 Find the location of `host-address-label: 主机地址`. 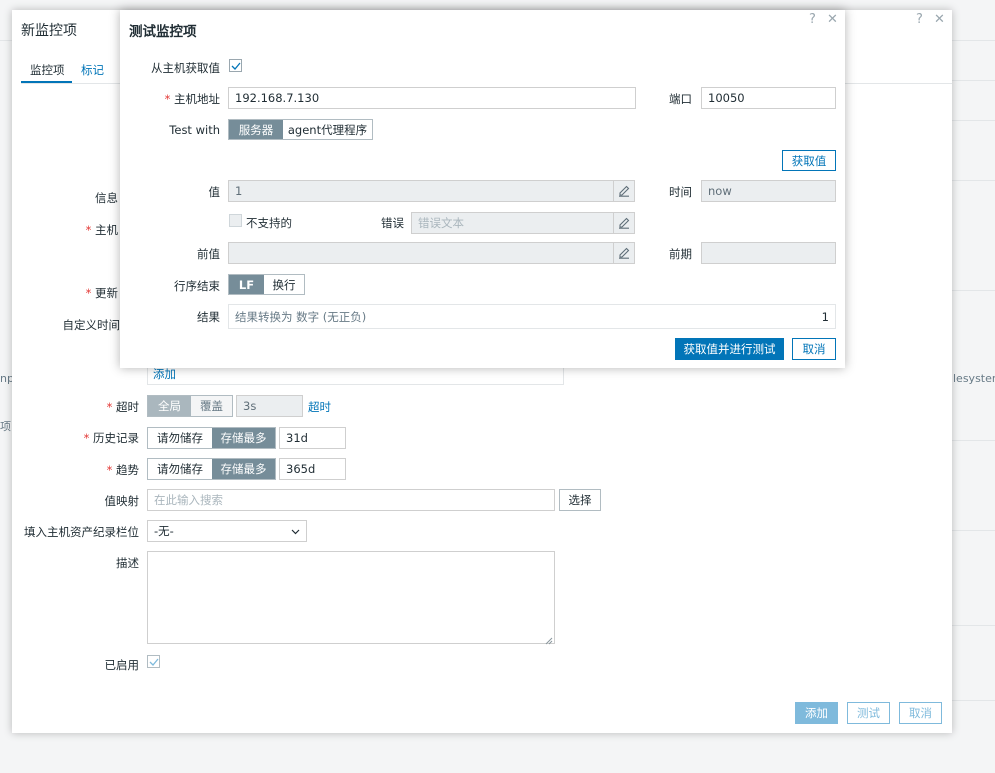

host-address-label: 主机地址 is located at coordinates (175, 99).